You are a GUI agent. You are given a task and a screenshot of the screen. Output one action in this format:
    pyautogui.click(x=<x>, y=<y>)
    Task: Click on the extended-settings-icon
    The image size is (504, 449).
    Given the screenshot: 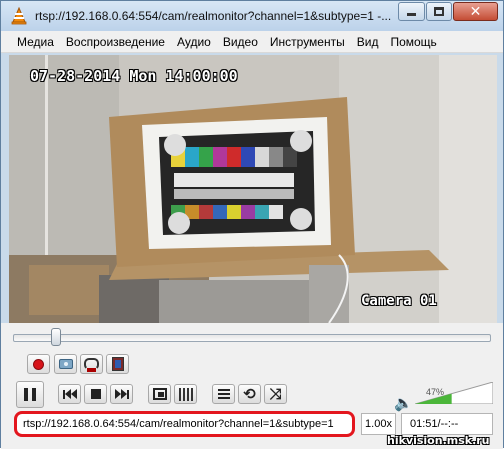 What is the action you would take?
    pyautogui.click(x=185, y=394)
    